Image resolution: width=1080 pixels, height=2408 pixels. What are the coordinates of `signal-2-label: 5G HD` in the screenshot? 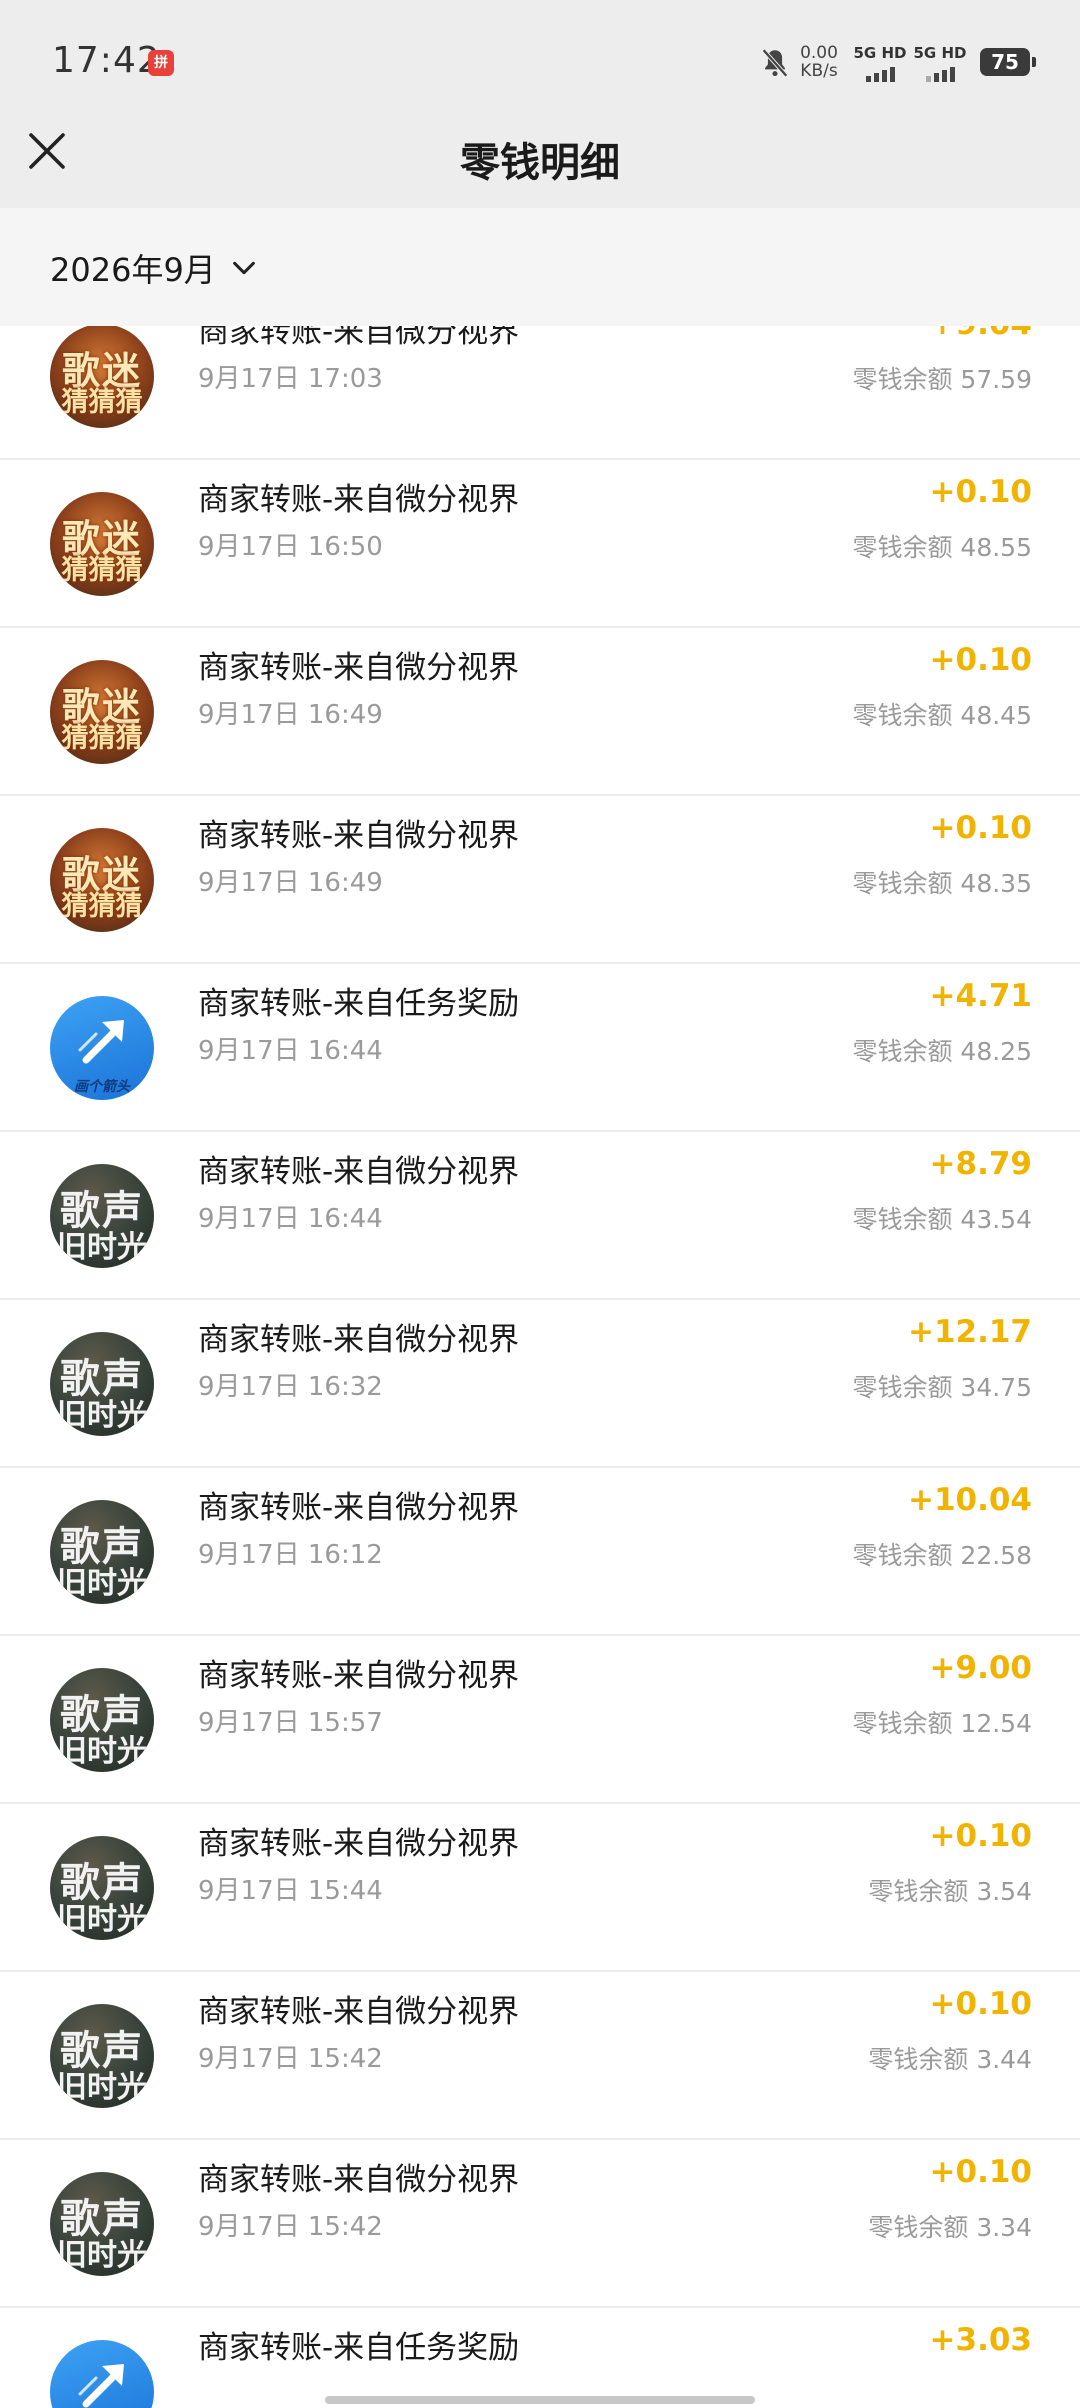 It's located at (940, 53).